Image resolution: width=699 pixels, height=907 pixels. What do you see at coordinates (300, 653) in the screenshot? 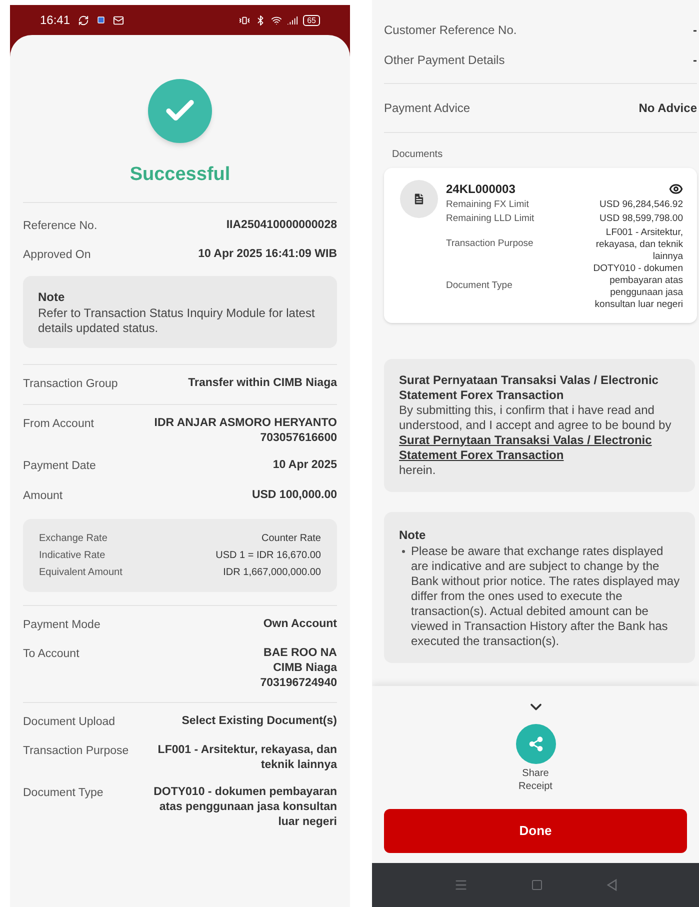
I see `field-value: BAE ROO NA` at bounding box center [300, 653].